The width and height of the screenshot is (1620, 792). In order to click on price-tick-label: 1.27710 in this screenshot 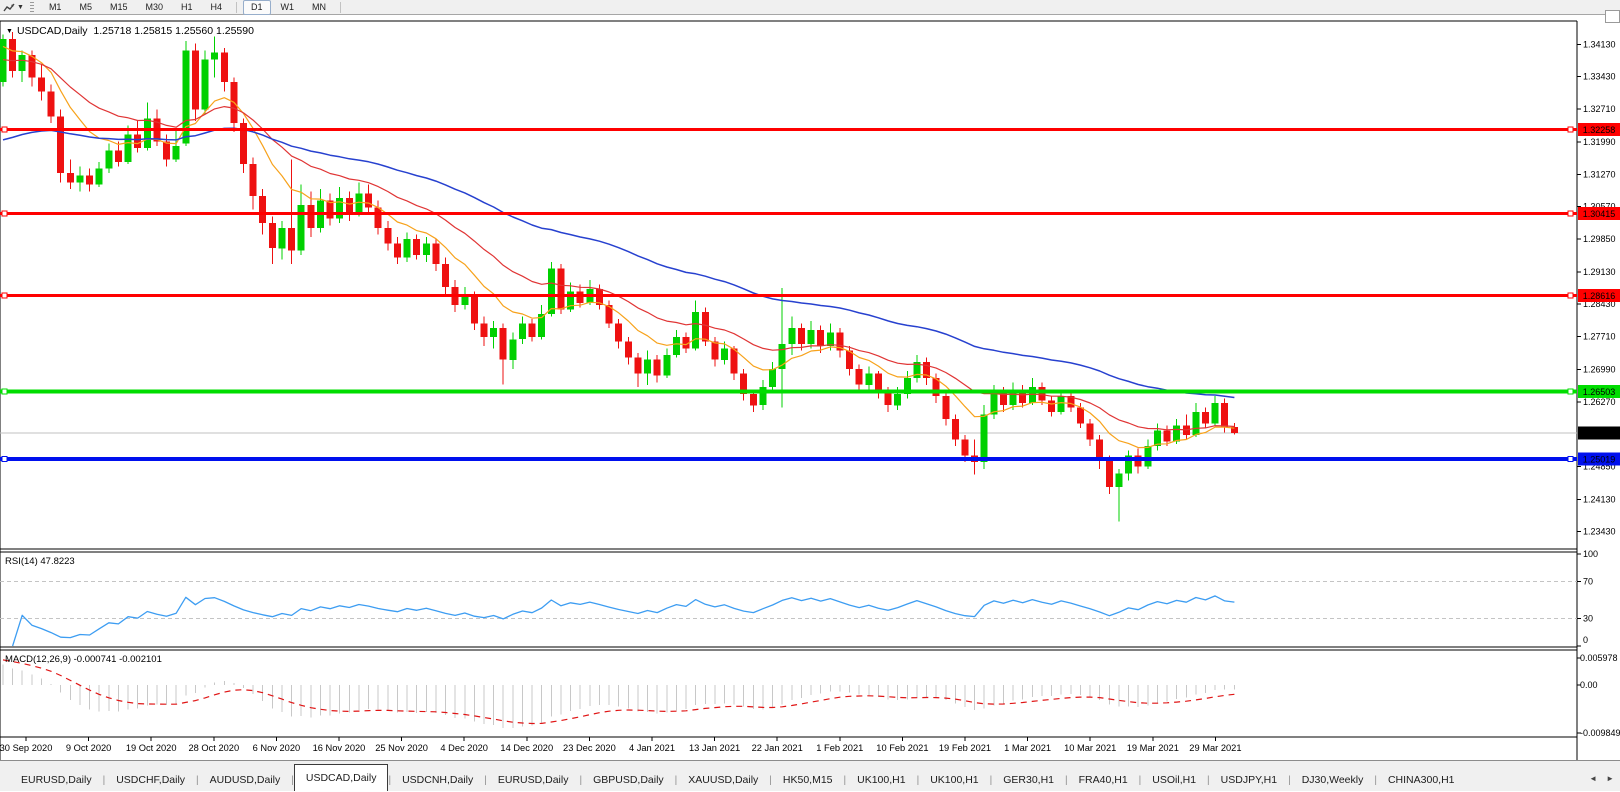, I will do `click(1599, 337)`.